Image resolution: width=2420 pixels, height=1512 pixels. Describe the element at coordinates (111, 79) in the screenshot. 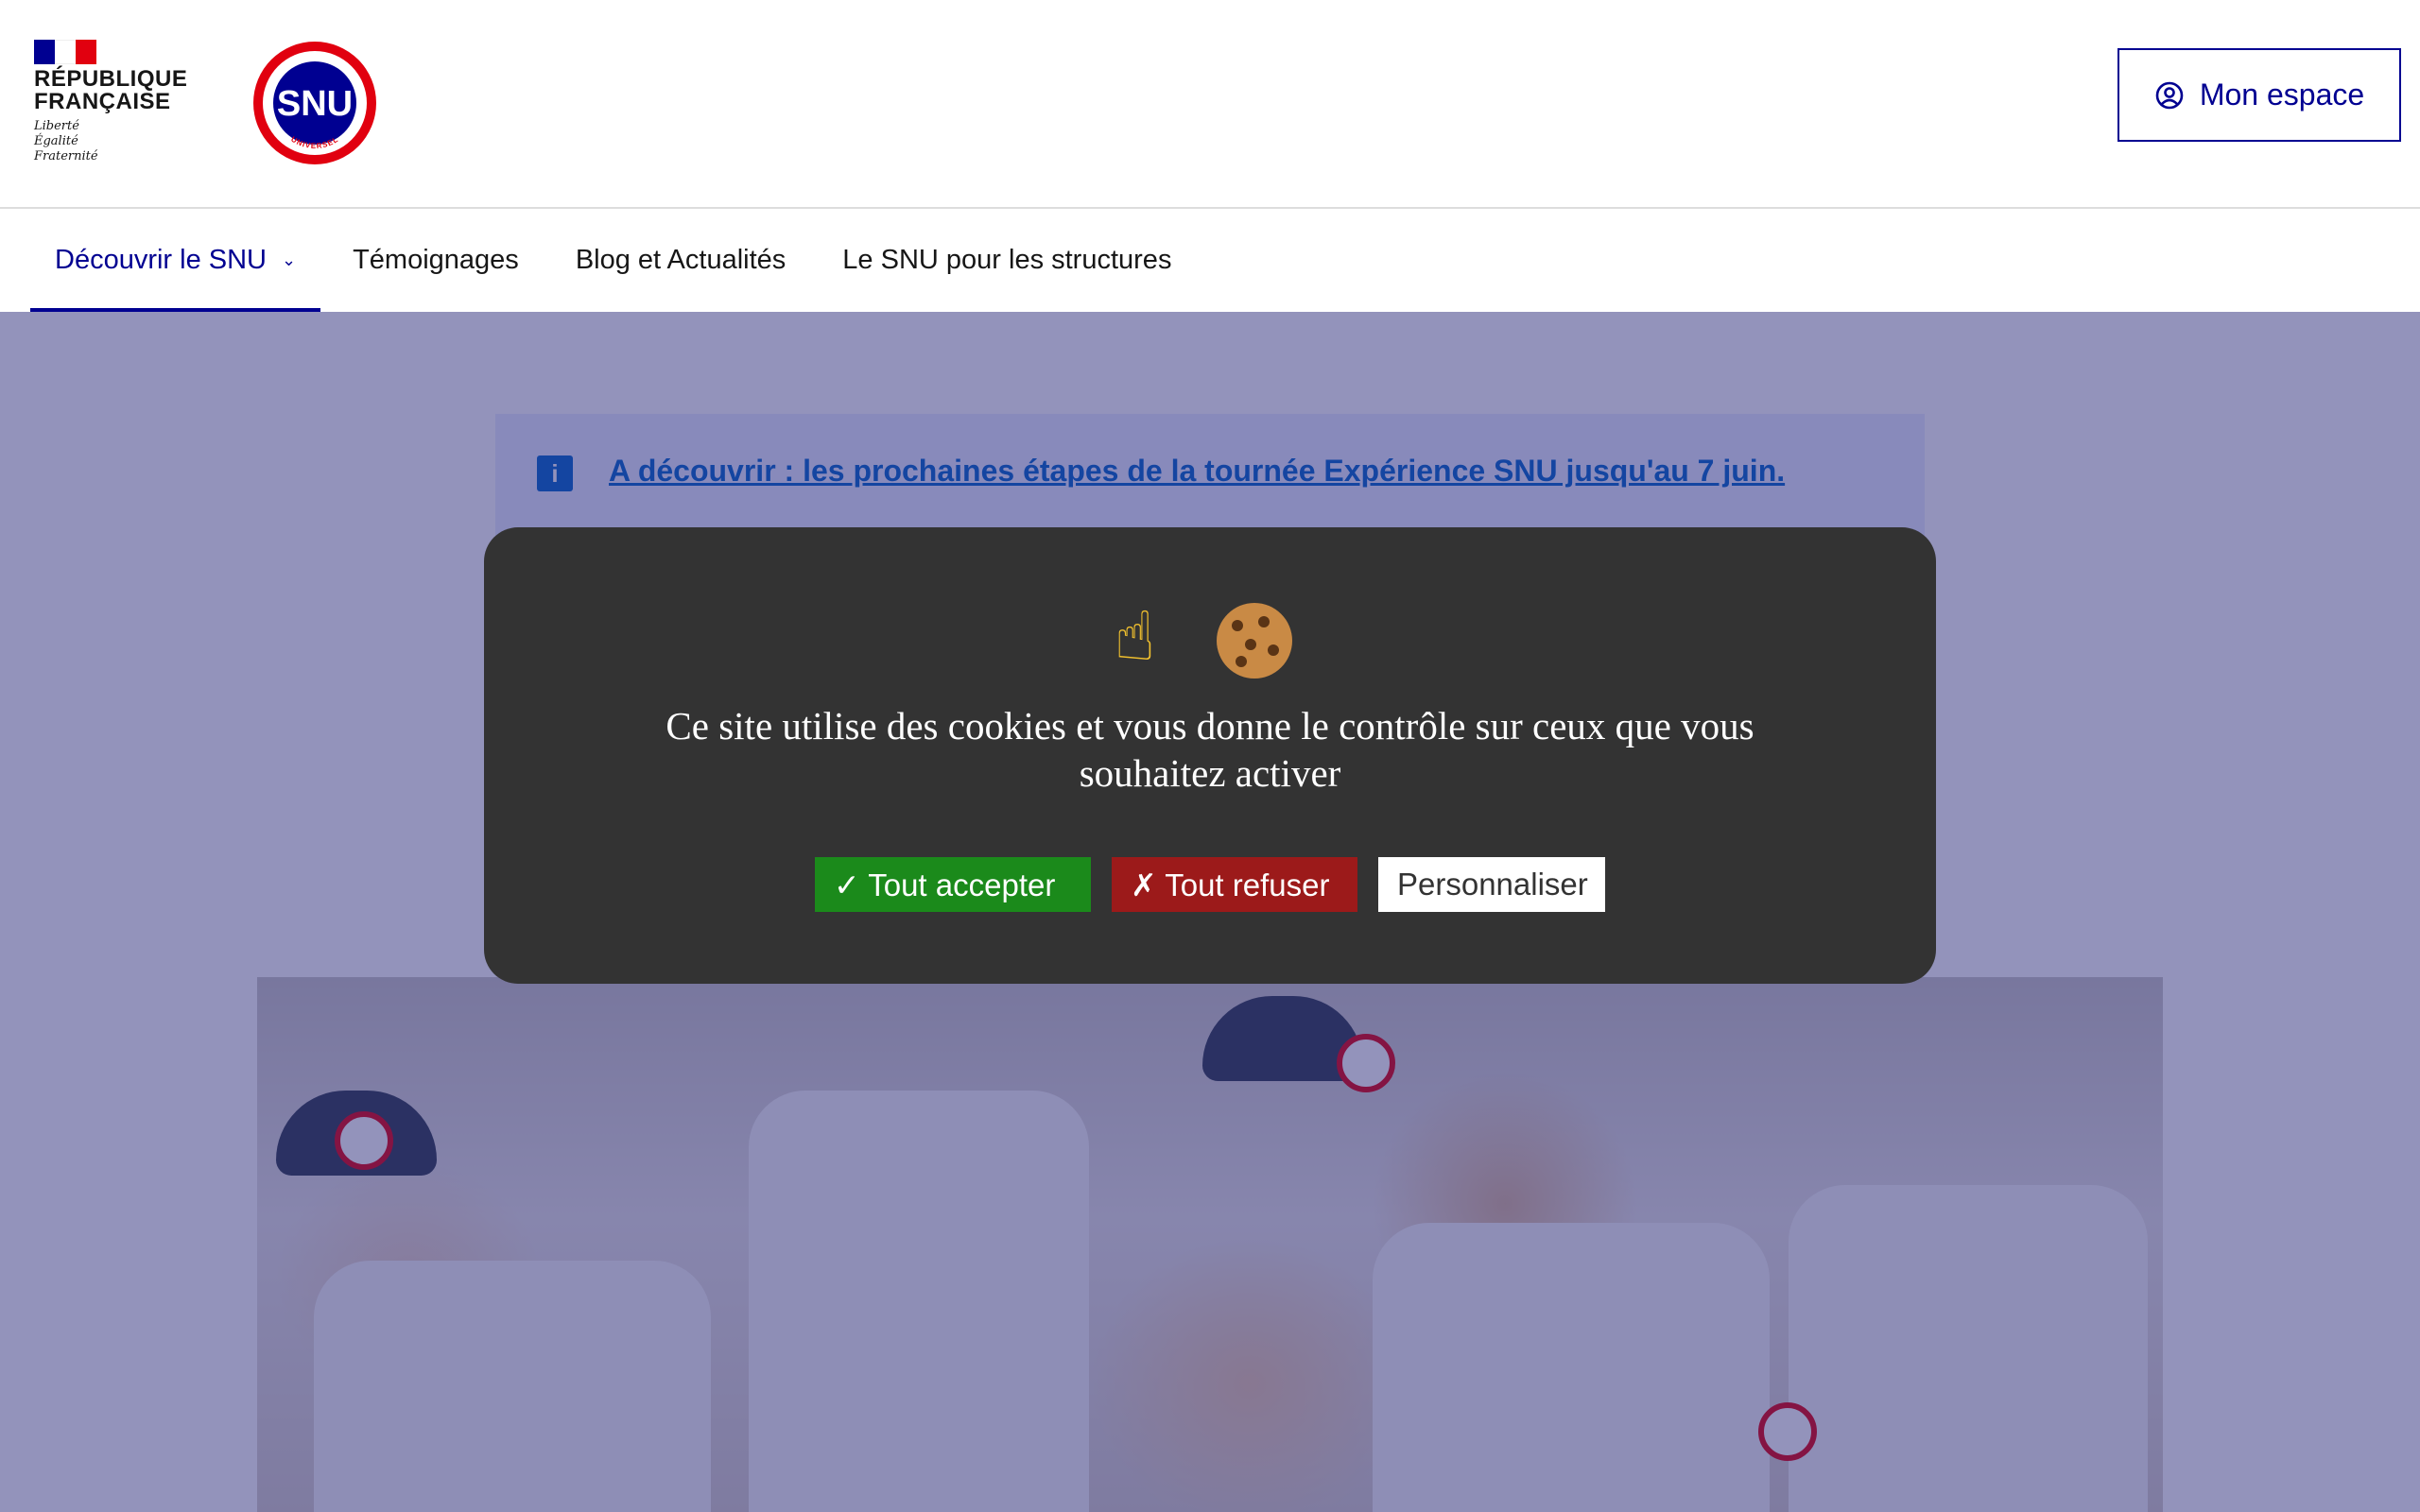

I see `gov-name-line1: RÉPUBLIQUE` at that location.